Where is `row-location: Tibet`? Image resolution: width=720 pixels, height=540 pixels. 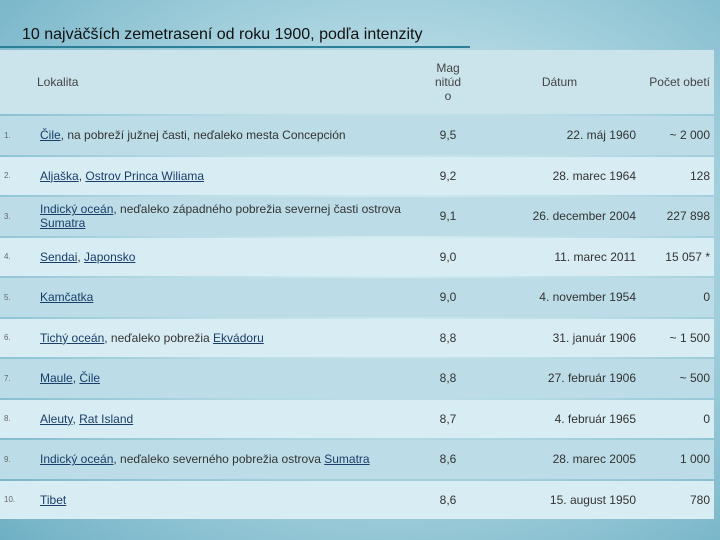 row-location: Tibet is located at coordinates (225, 500).